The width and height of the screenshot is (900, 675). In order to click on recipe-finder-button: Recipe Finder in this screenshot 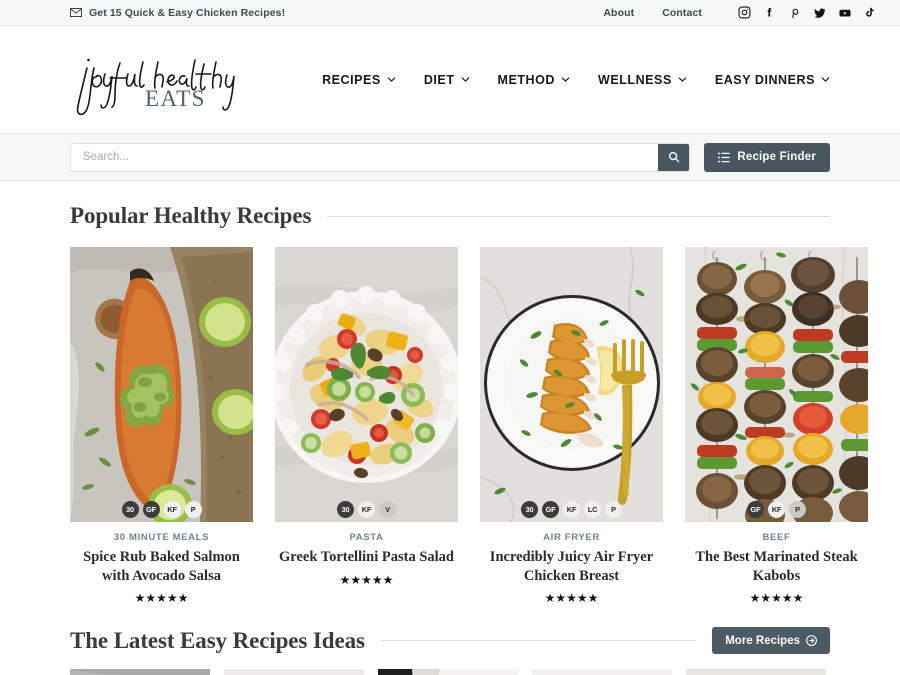, I will do `click(767, 157)`.